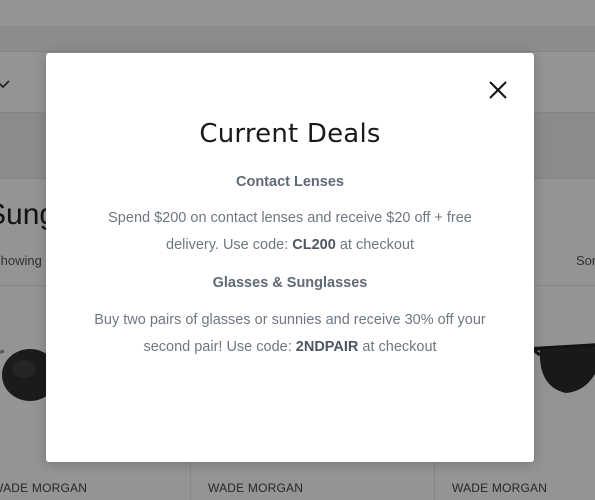 Image resolution: width=595 pixels, height=500 pixels. I want to click on modal-title: Current Deals, so click(290, 134).